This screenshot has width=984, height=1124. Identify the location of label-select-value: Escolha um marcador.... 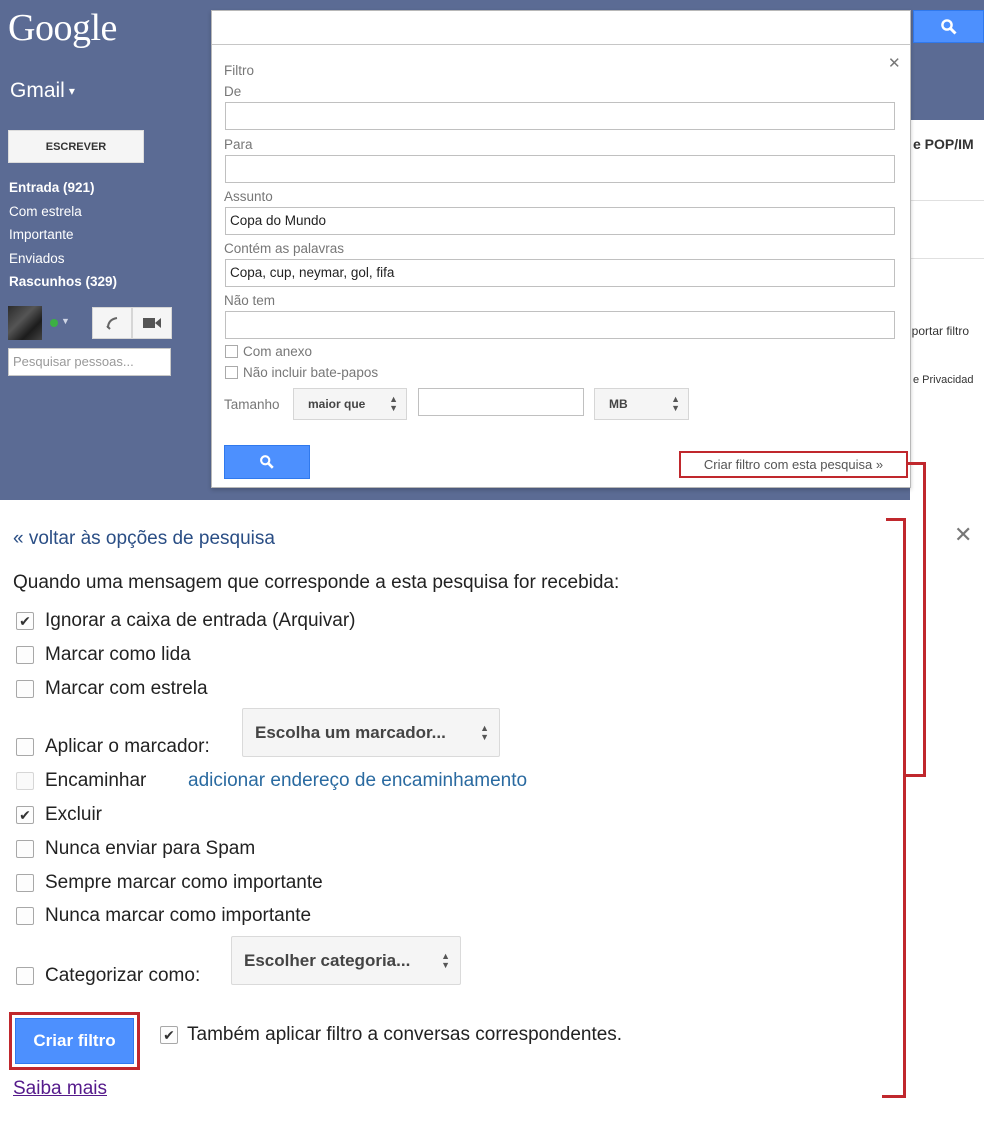
(350, 732).